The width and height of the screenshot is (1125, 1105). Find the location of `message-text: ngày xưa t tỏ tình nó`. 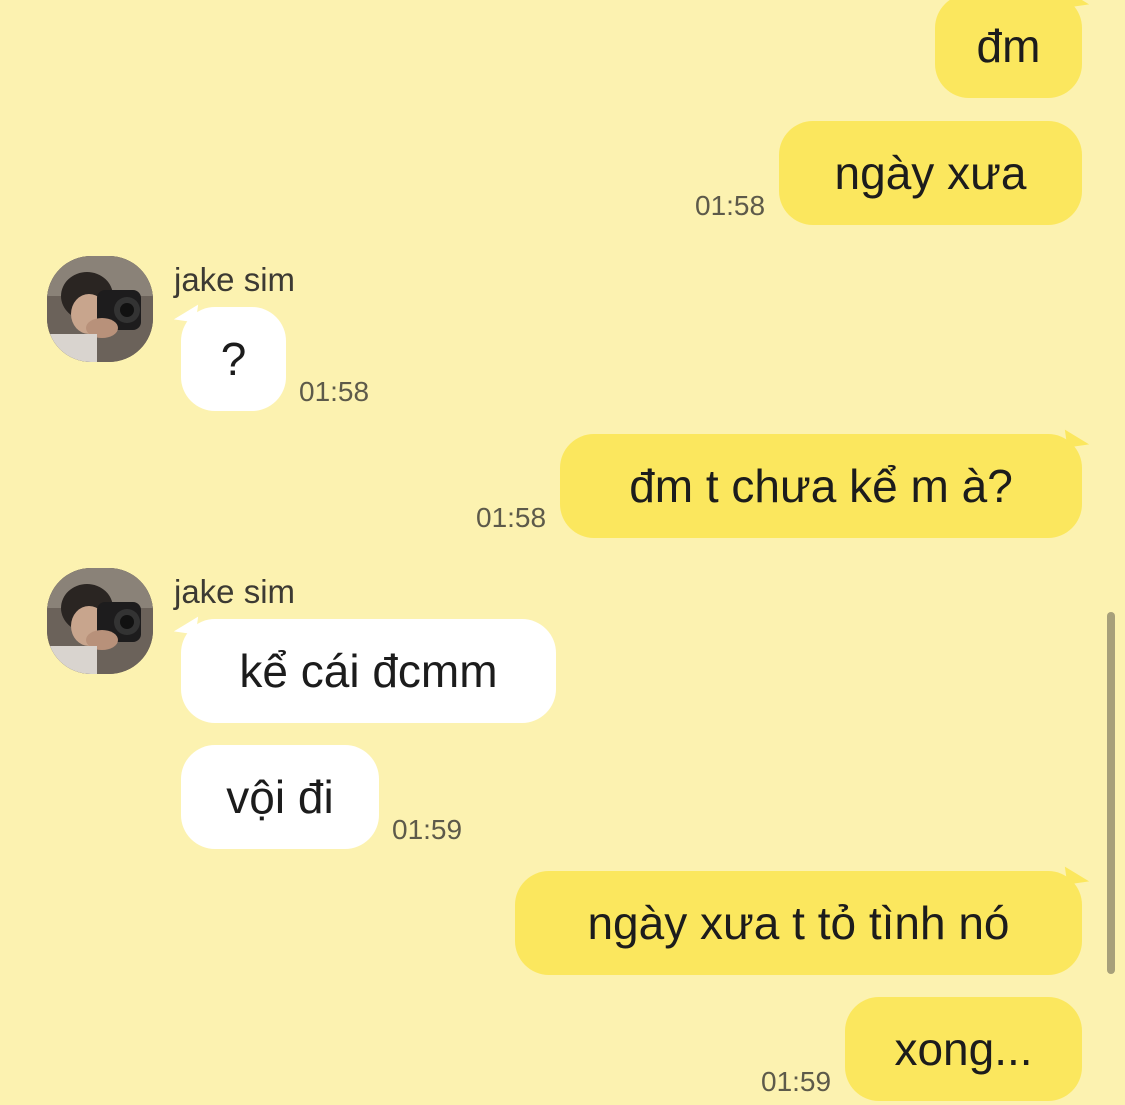

message-text: ngày xưa t tỏ tình nó is located at coordinates (798, 923).